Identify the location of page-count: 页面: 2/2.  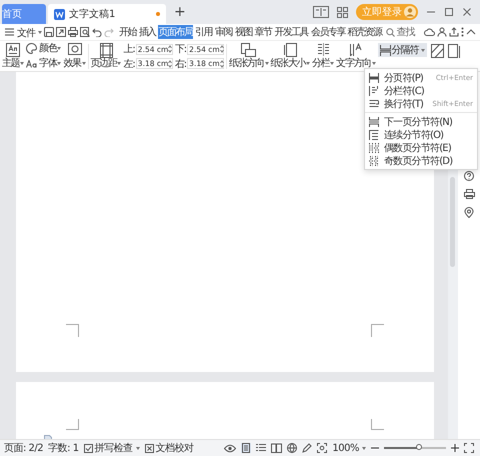
(24, 448).